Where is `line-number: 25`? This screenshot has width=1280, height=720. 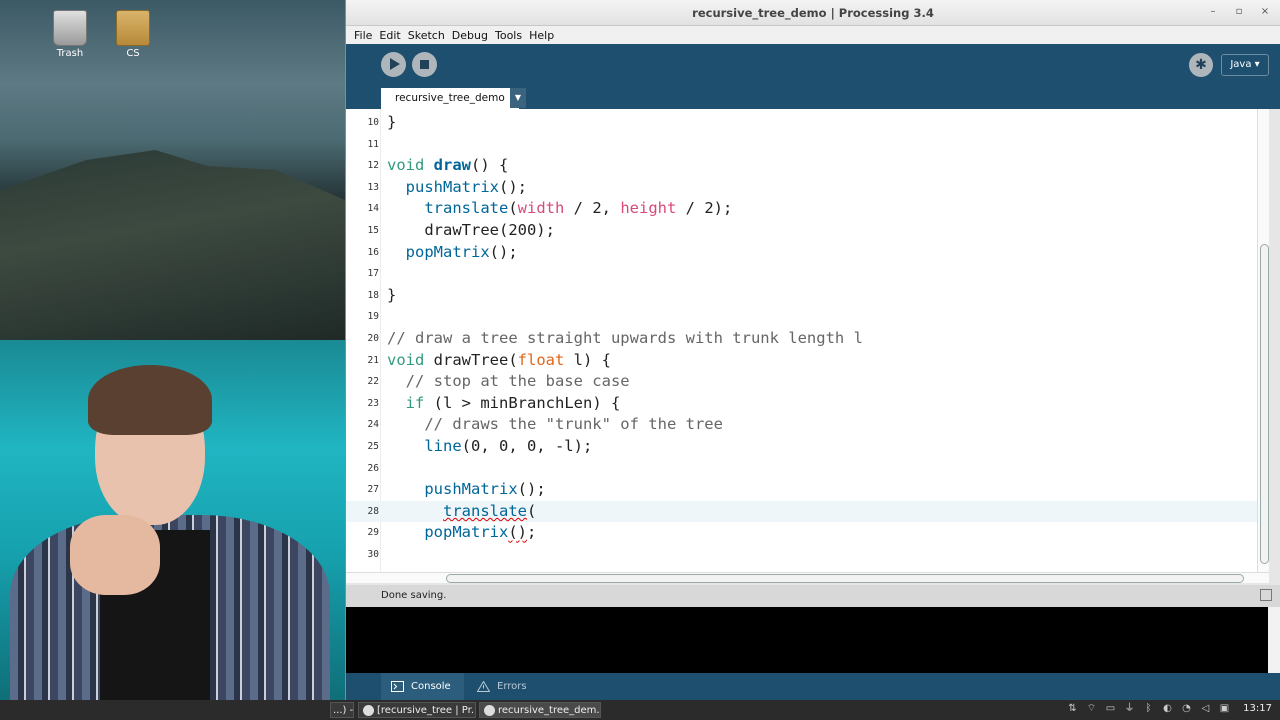 line-number: 25 is located at coordinates (373, 446).